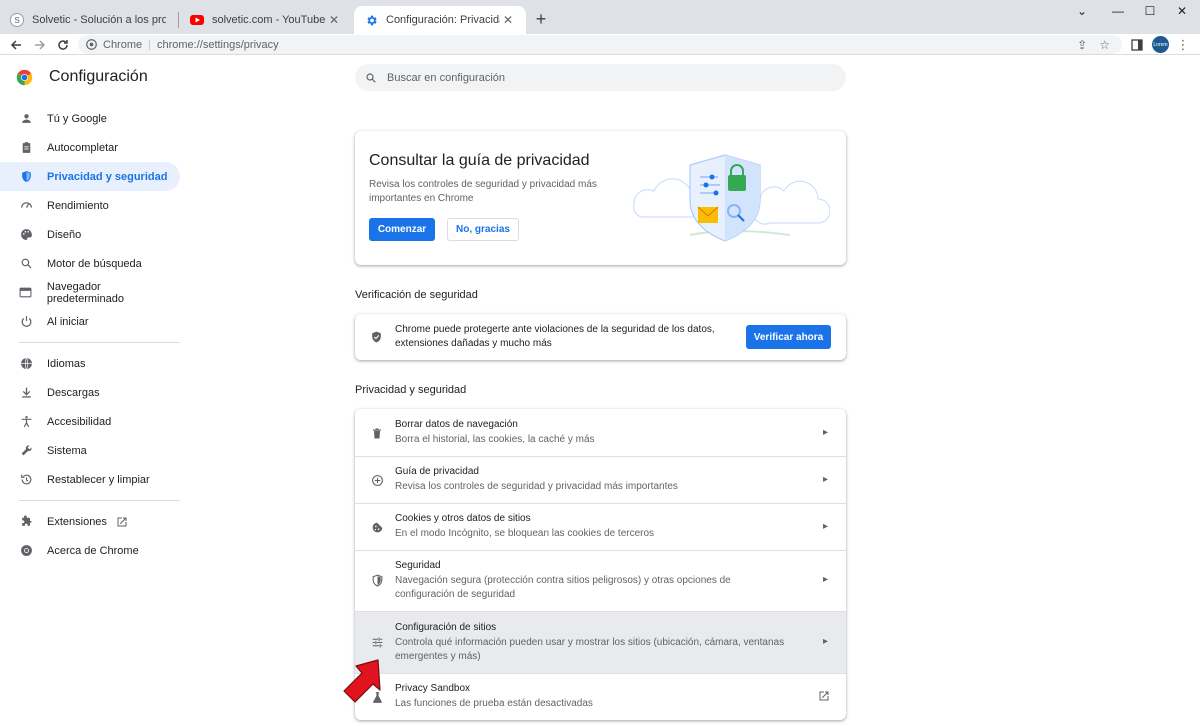 Image resolution: width=1200 pixels, height=726 pixels. I want to click on tab-youtube: solvetic.com - YouTube ✕, so click(266, 20).